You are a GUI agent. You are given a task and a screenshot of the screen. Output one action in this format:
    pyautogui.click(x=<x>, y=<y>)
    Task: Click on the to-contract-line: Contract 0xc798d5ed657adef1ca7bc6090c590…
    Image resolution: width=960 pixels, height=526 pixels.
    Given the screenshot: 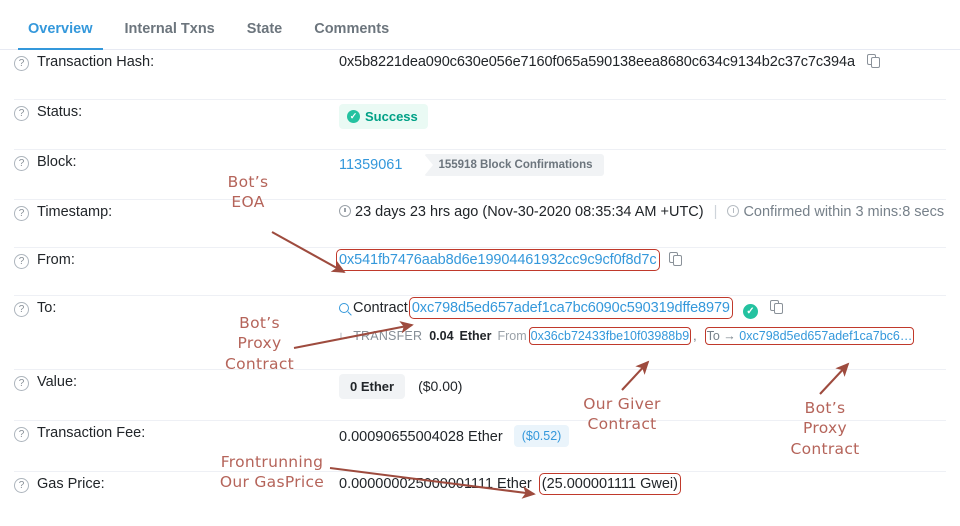 What is the action you would take?
    pyautogui.click(x=642, y=308)
    